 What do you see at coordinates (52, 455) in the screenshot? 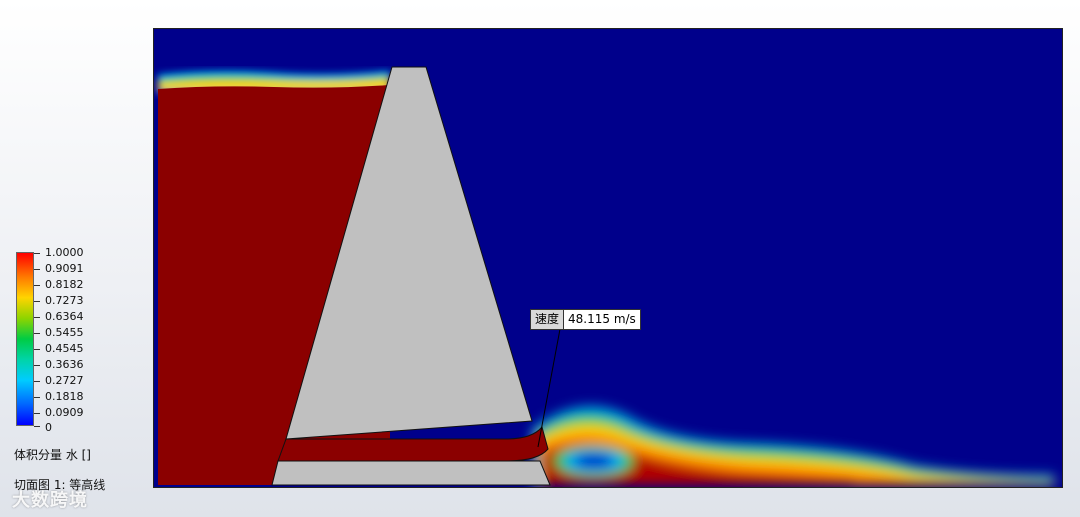
I see `legend-title: 体积分量 水 []` at bounding box center [52, 455].